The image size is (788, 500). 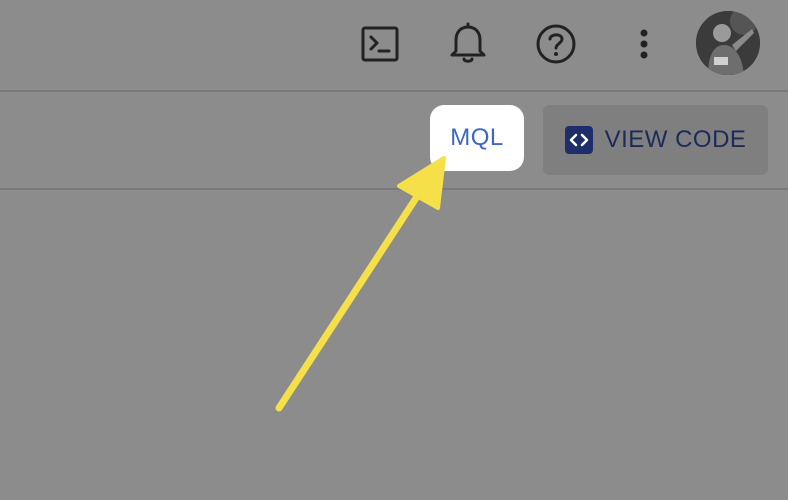 What do you see at coordinates (675, 139) in the screenshot?
I see `view-code-label: VIEW CODE` at bounding box center [675, 139].